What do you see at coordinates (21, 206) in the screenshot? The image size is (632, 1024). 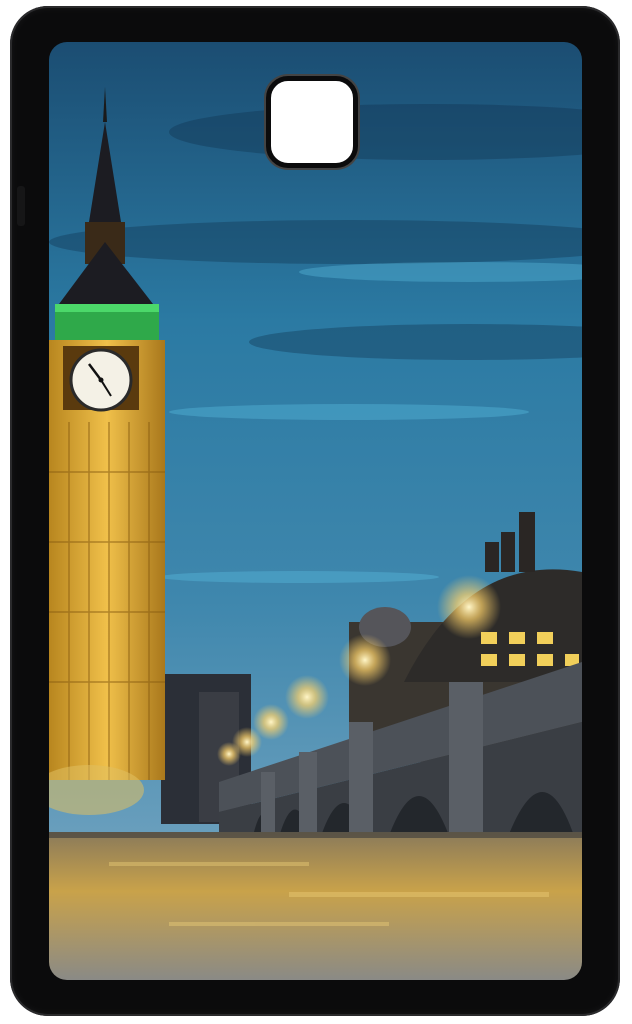 I see `side-button-notch` at bounding box center [21, 206].